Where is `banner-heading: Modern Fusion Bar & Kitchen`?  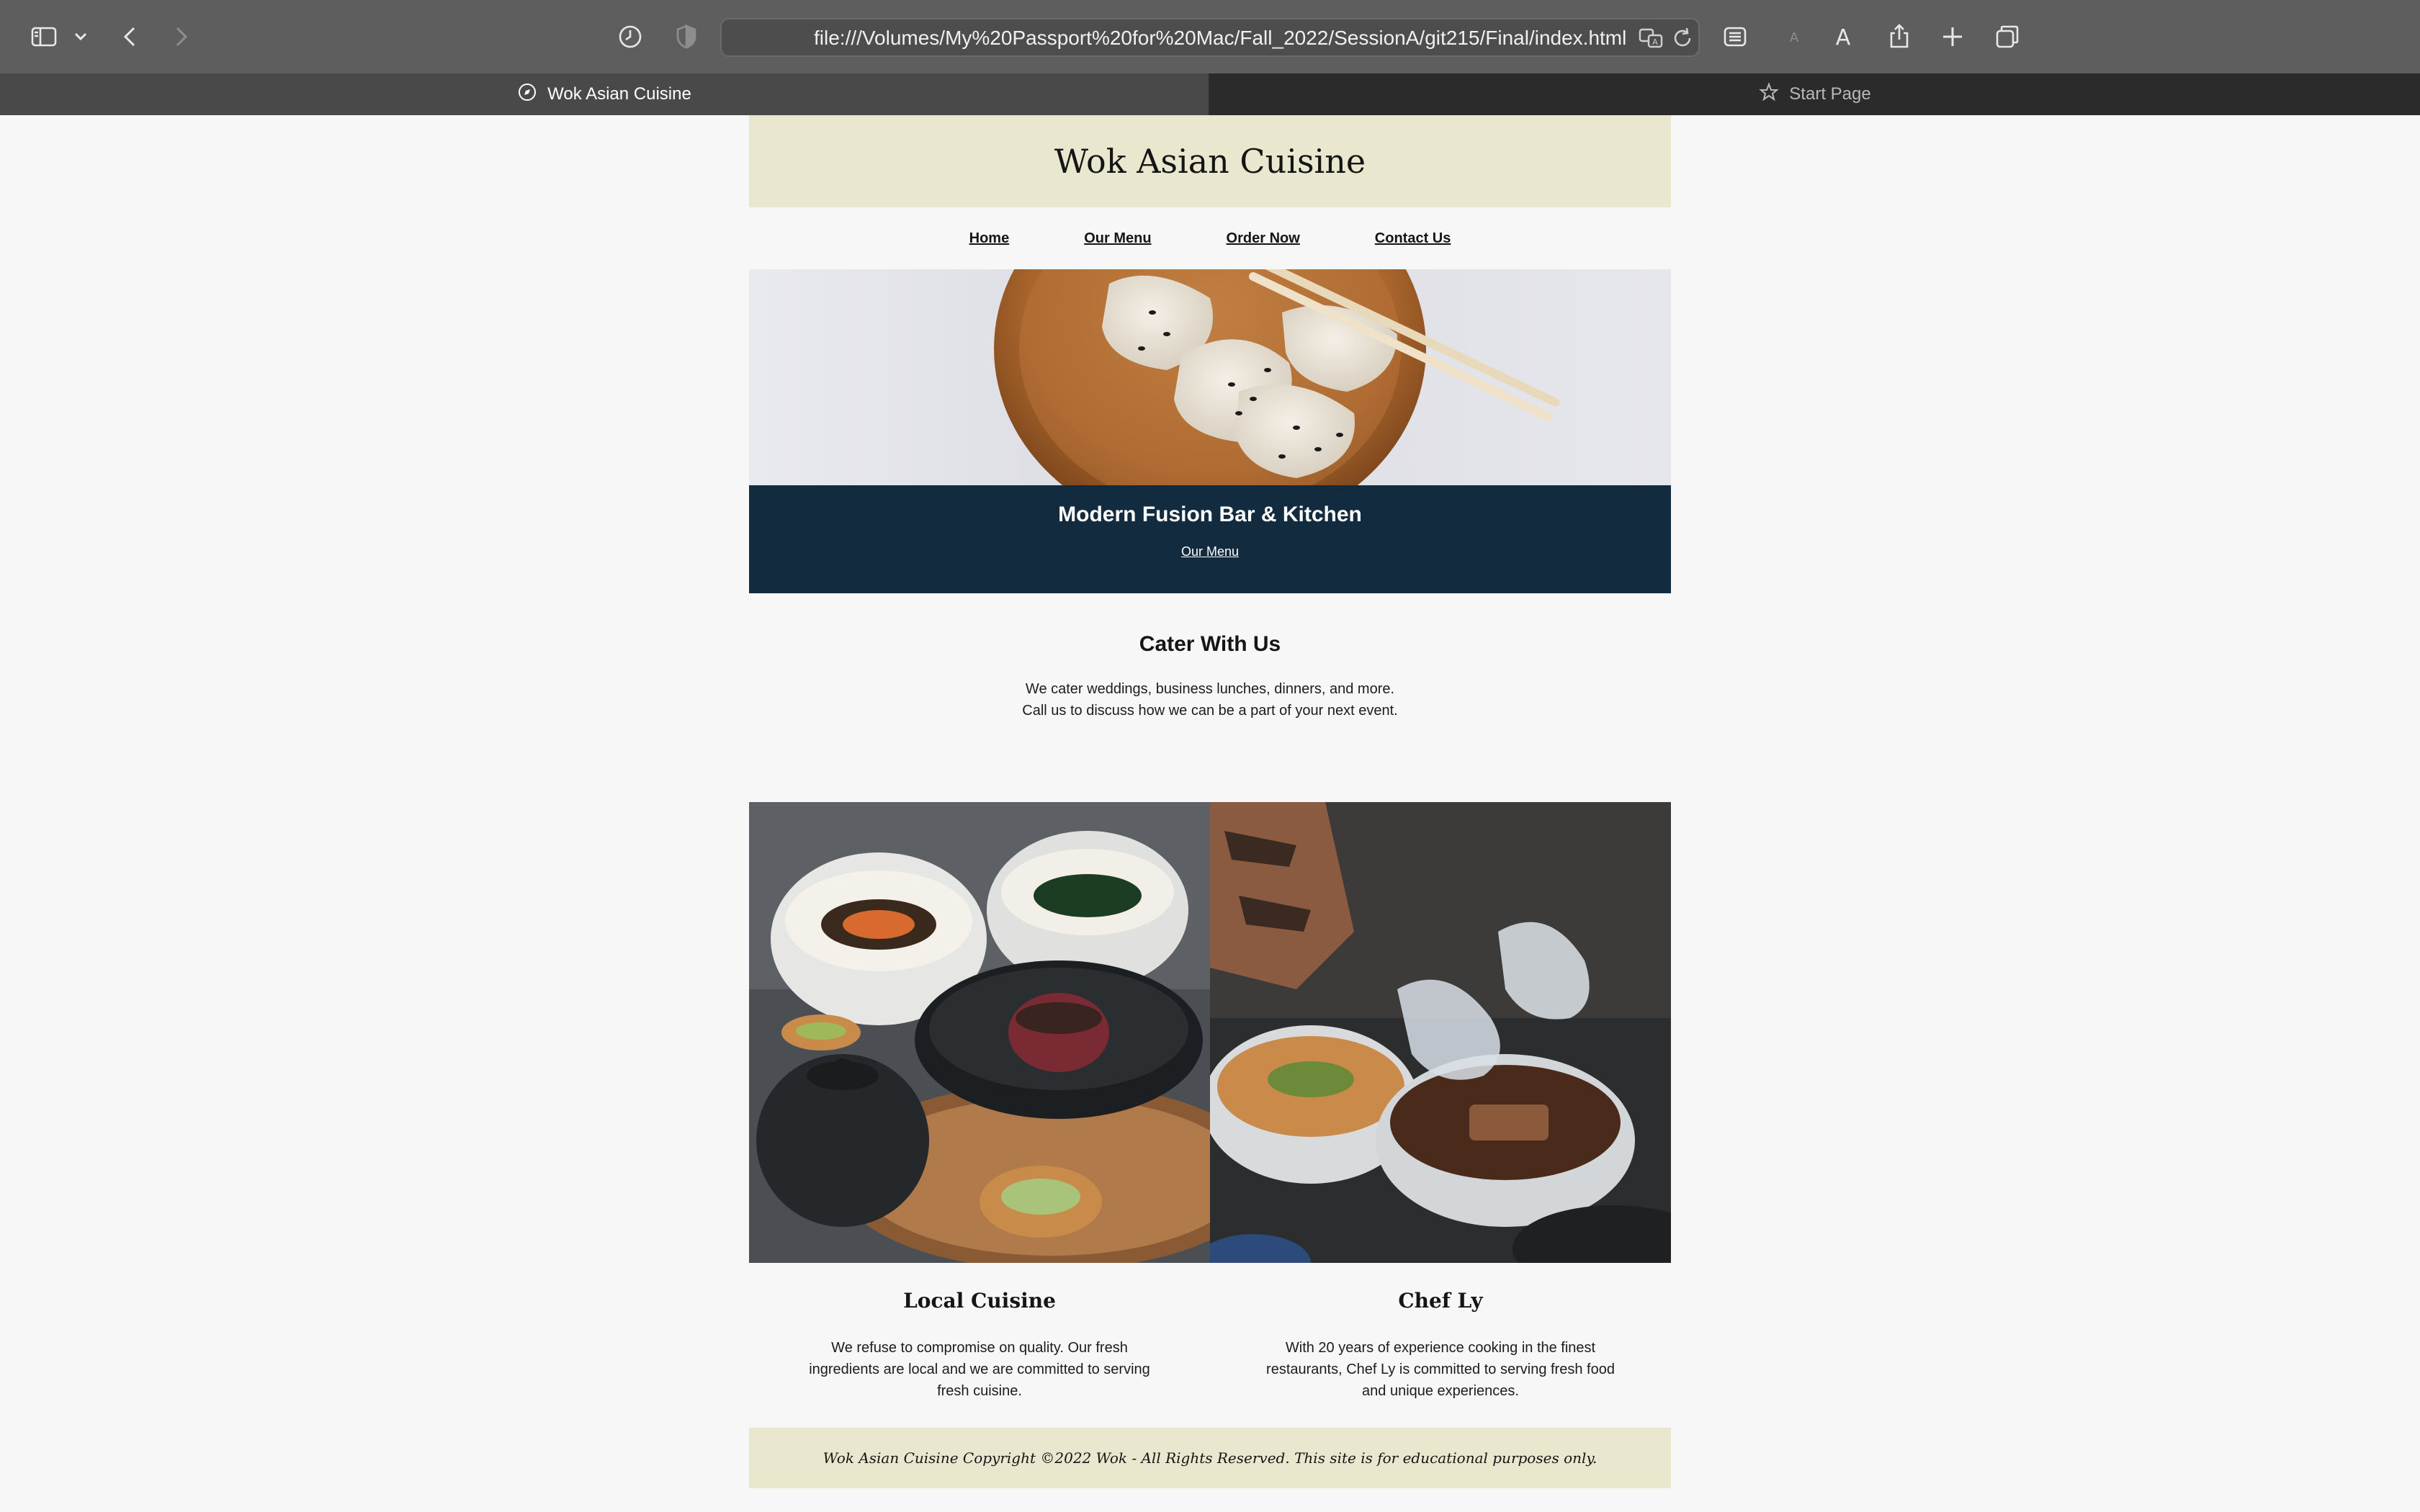 banner-heading: Modern Fusion Bar & Kitchen is located at coordinates (1210, 514).